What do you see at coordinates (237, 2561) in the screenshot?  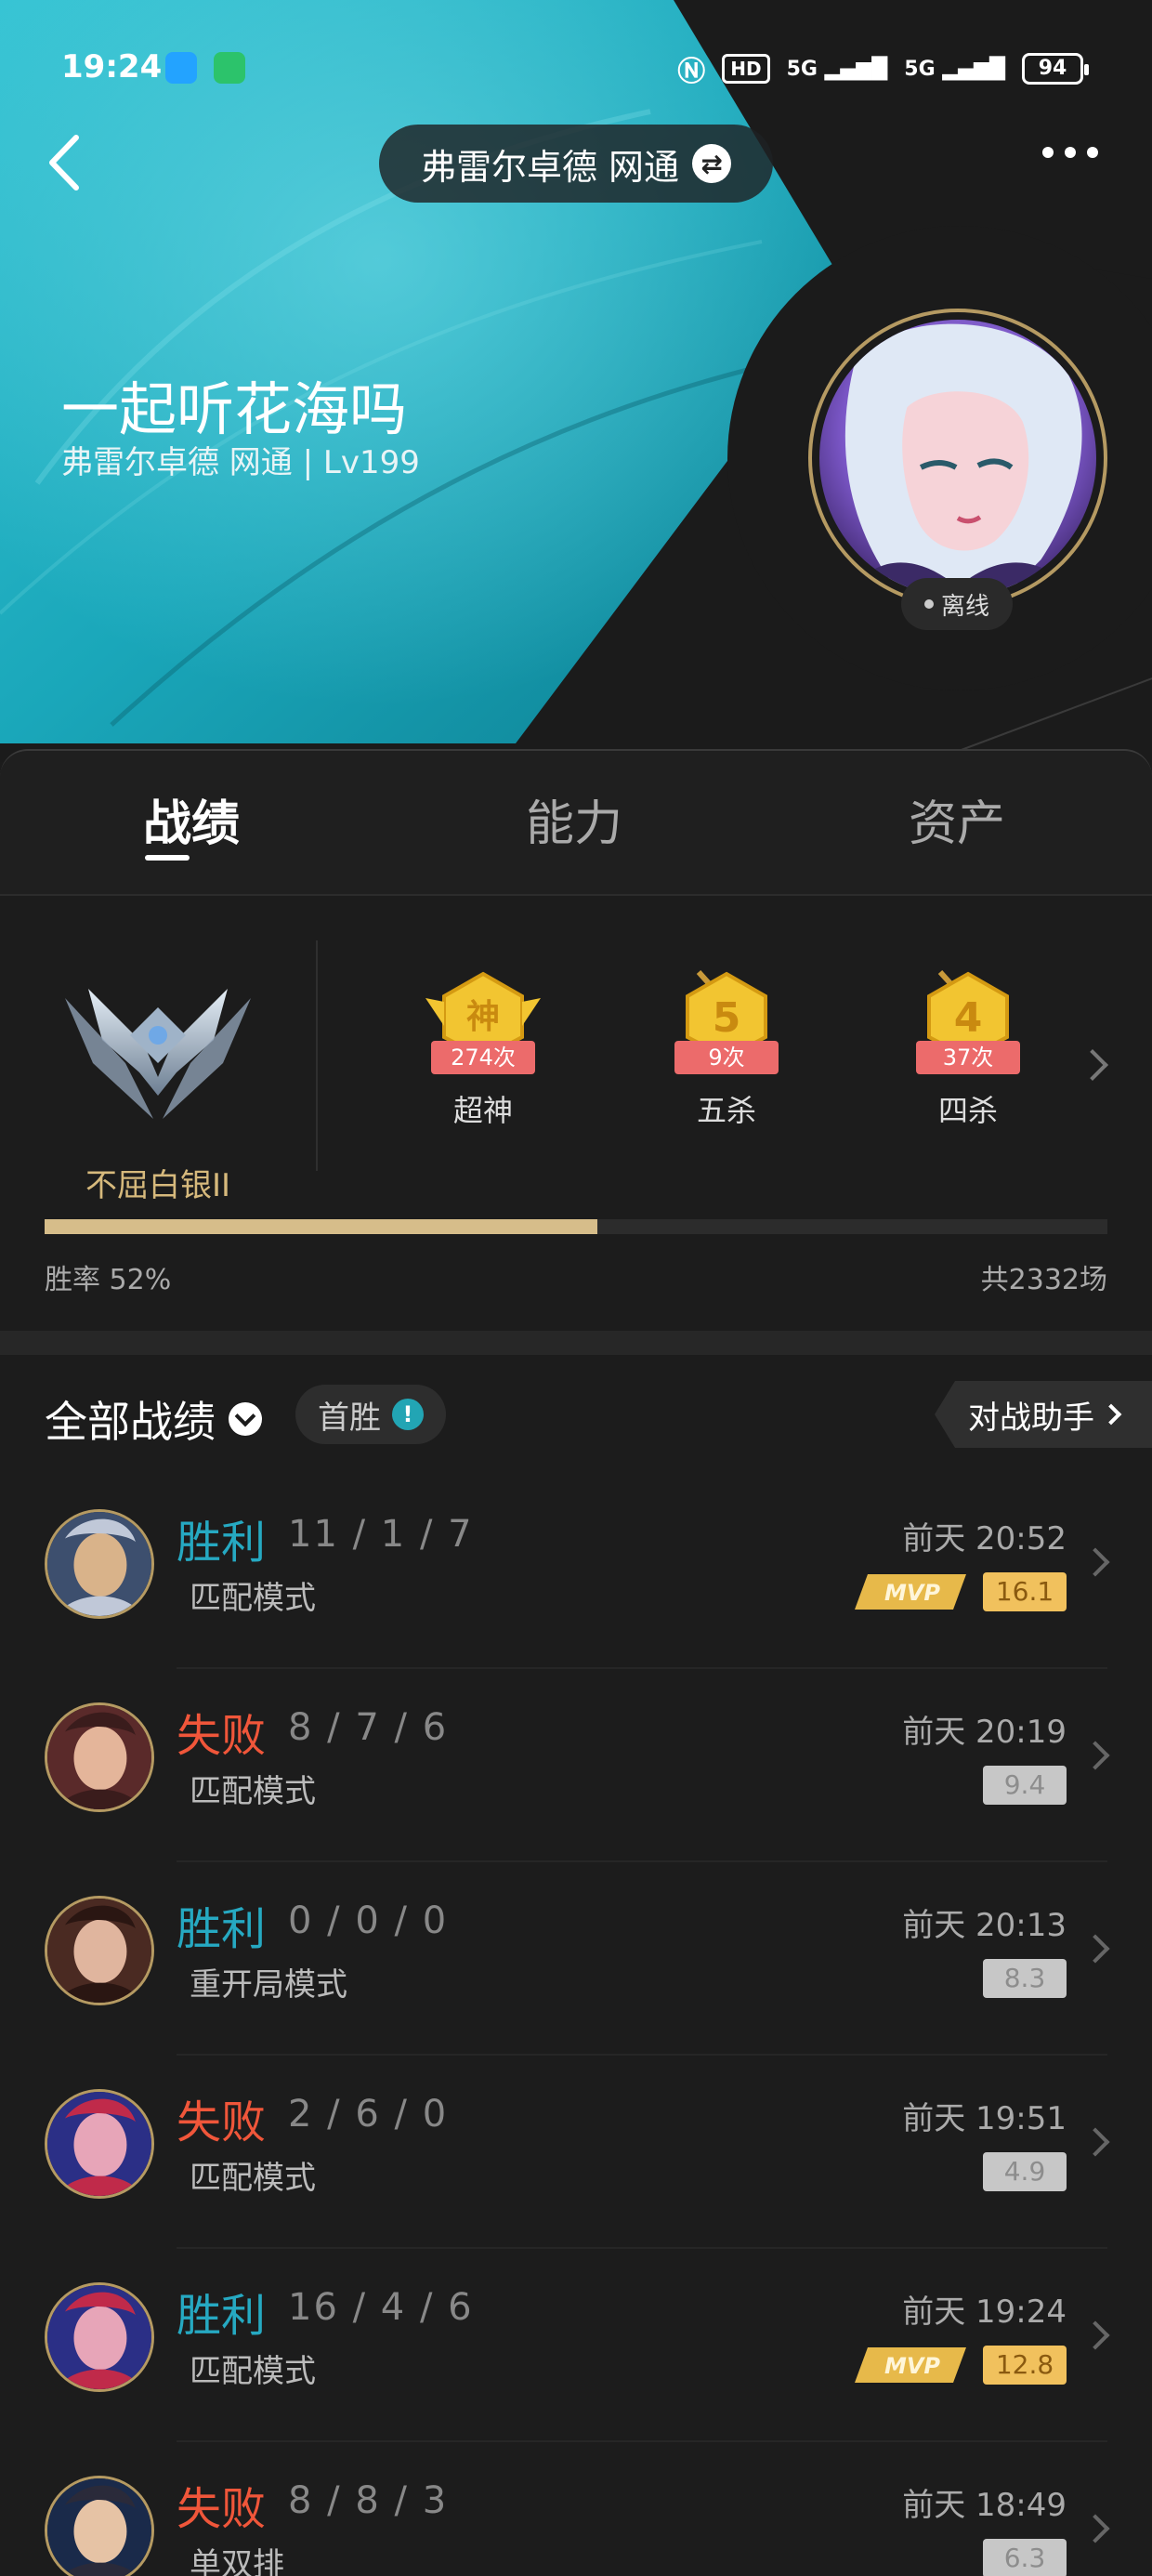 I see `match-mode: 单双排` at bounding box center [237, 2561].